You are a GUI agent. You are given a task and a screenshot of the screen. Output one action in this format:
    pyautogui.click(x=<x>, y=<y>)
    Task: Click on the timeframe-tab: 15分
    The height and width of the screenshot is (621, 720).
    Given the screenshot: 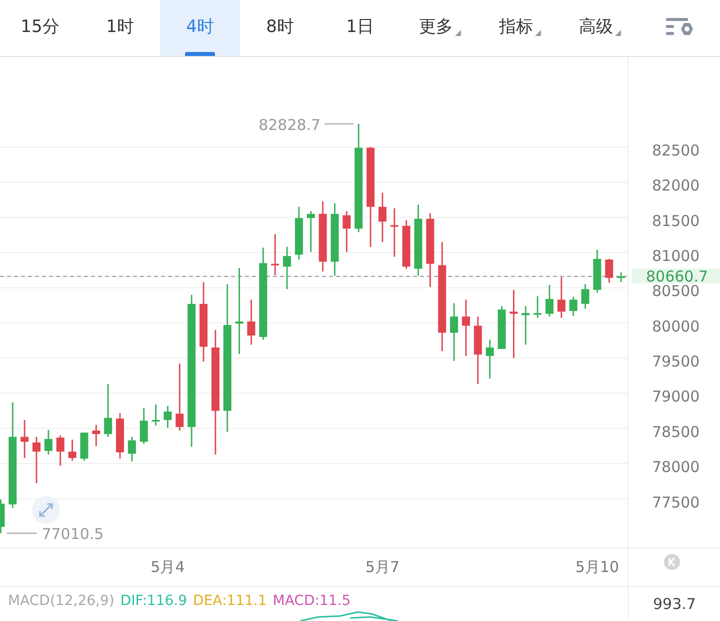 What is the action you would take?
    pyautogui.click(x=40, y=28)
    